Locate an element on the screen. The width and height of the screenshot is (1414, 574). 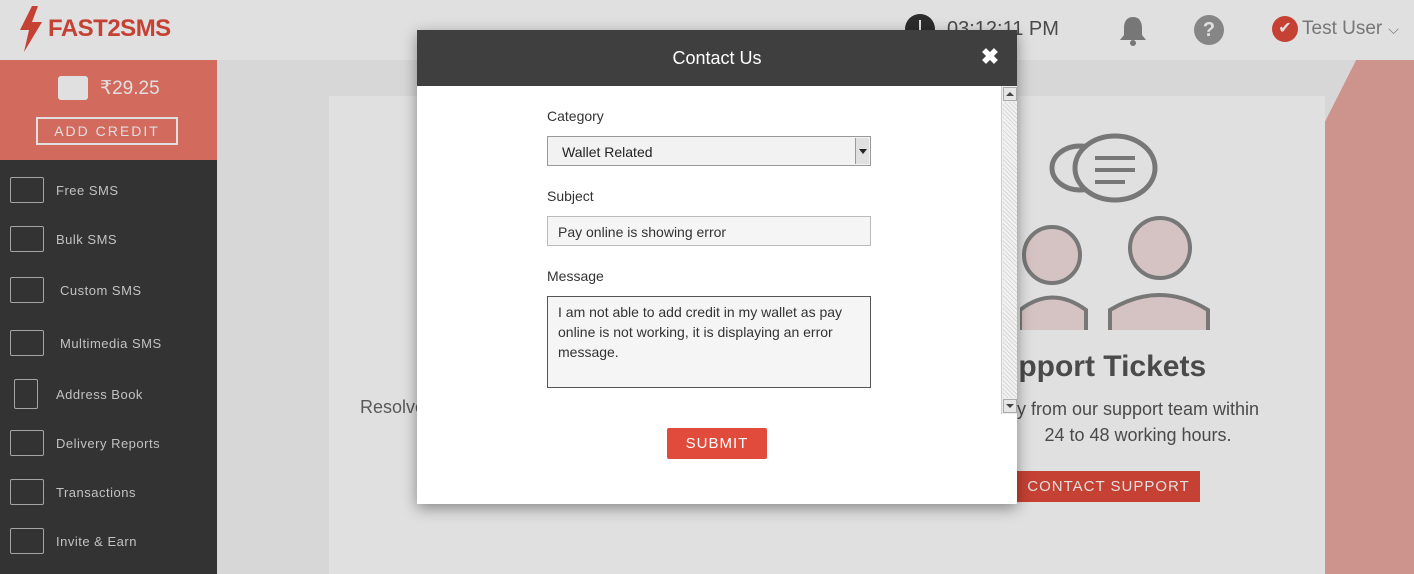
subject-input-value: Pay online is showing error is located at coordinates (642, 232).